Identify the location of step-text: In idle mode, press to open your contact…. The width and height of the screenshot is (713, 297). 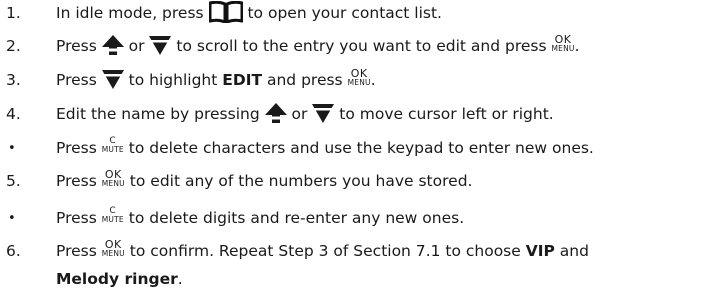
(249, 13).